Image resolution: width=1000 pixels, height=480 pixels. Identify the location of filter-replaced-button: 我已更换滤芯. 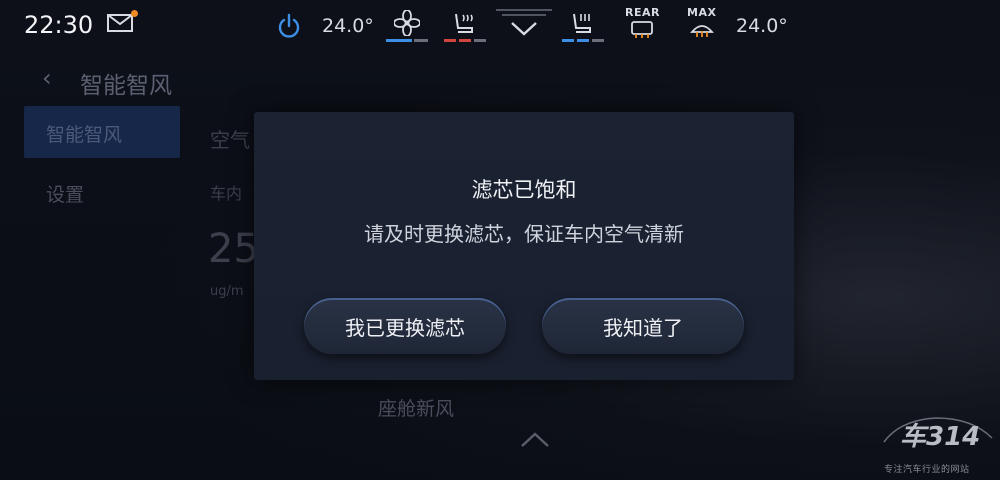
(405, 326).